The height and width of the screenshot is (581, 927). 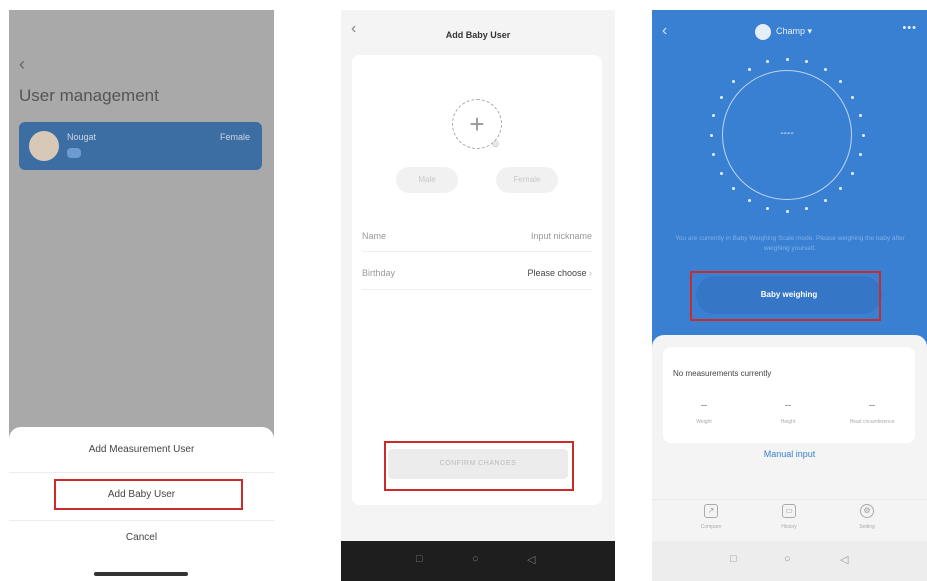 What do you see at coordinates (704, 412) in the screenshot?
I see `metric-weight: -- Weight` at bounding box center [704, 412].